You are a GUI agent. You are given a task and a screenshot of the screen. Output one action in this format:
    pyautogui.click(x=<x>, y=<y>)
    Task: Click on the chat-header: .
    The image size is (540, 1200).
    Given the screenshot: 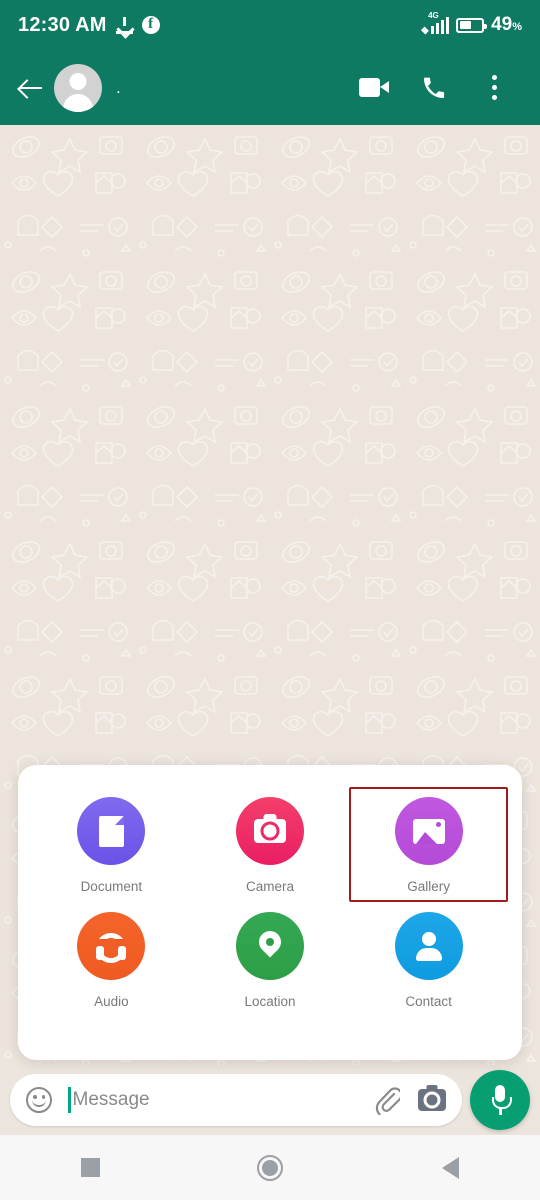 What is the action you would take?
    pyautogui.click(x=270, y=87)
    